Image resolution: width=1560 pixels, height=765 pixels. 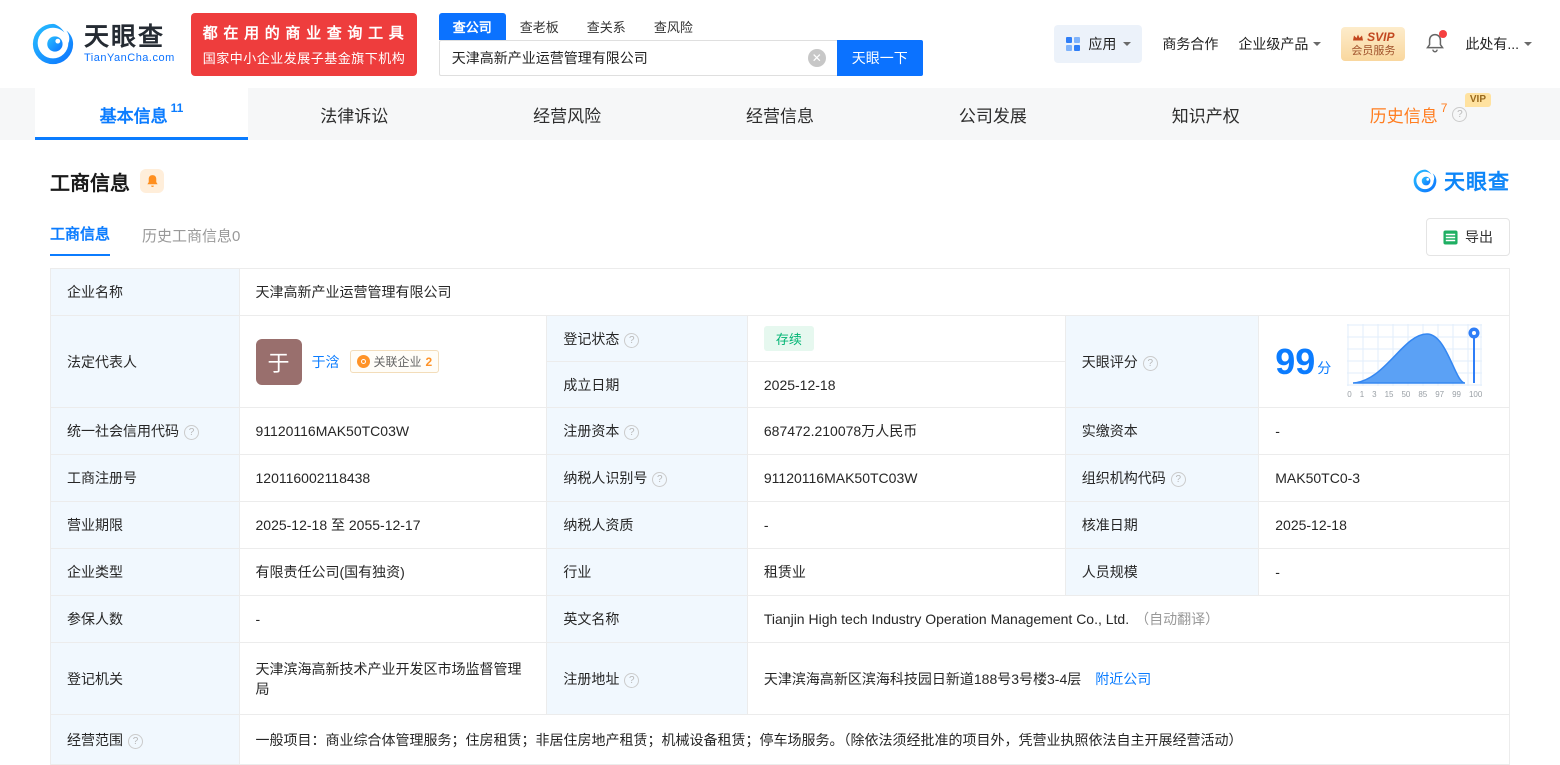 I want to click on label-industry: 行业, so click(x=647, y=572).